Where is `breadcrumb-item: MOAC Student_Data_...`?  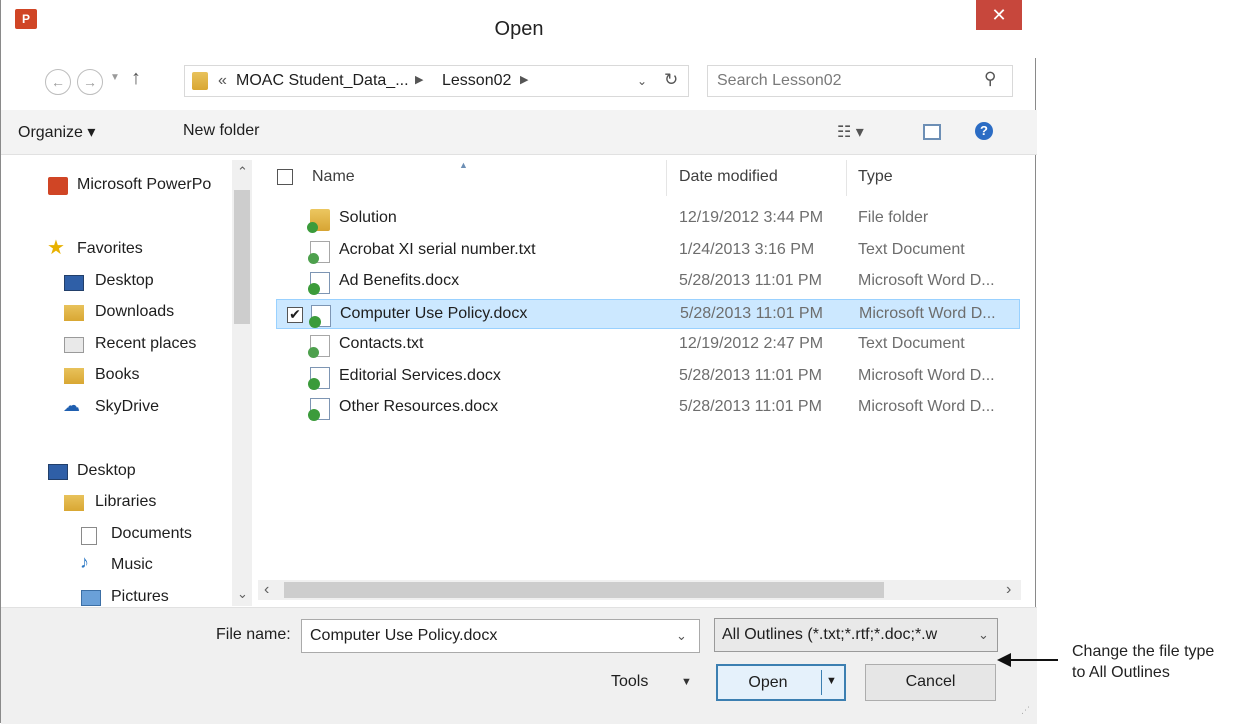
breadcrumb-item: MOAC Student_Data_... is located at coordinates (322, 81).